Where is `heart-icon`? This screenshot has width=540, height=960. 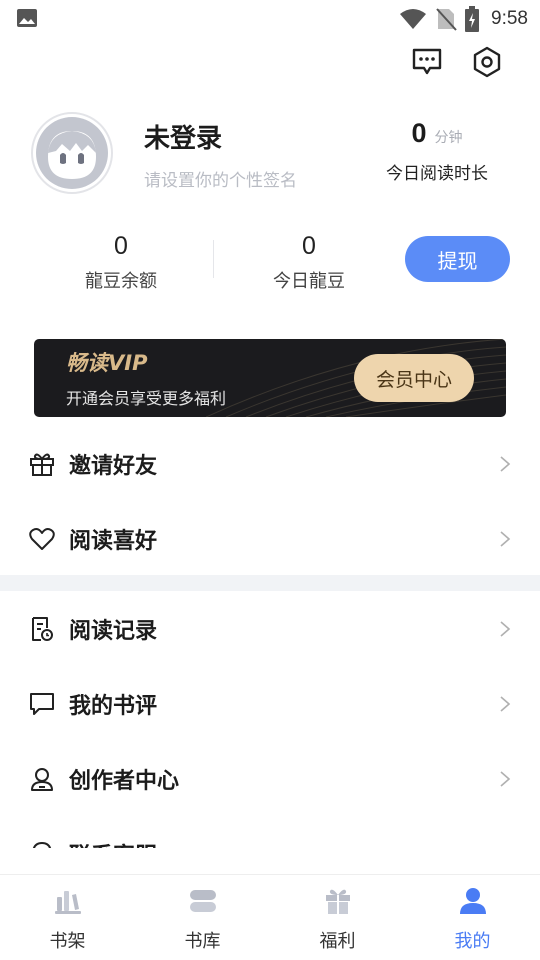 heart-icon is located at coordinates (42, 539).